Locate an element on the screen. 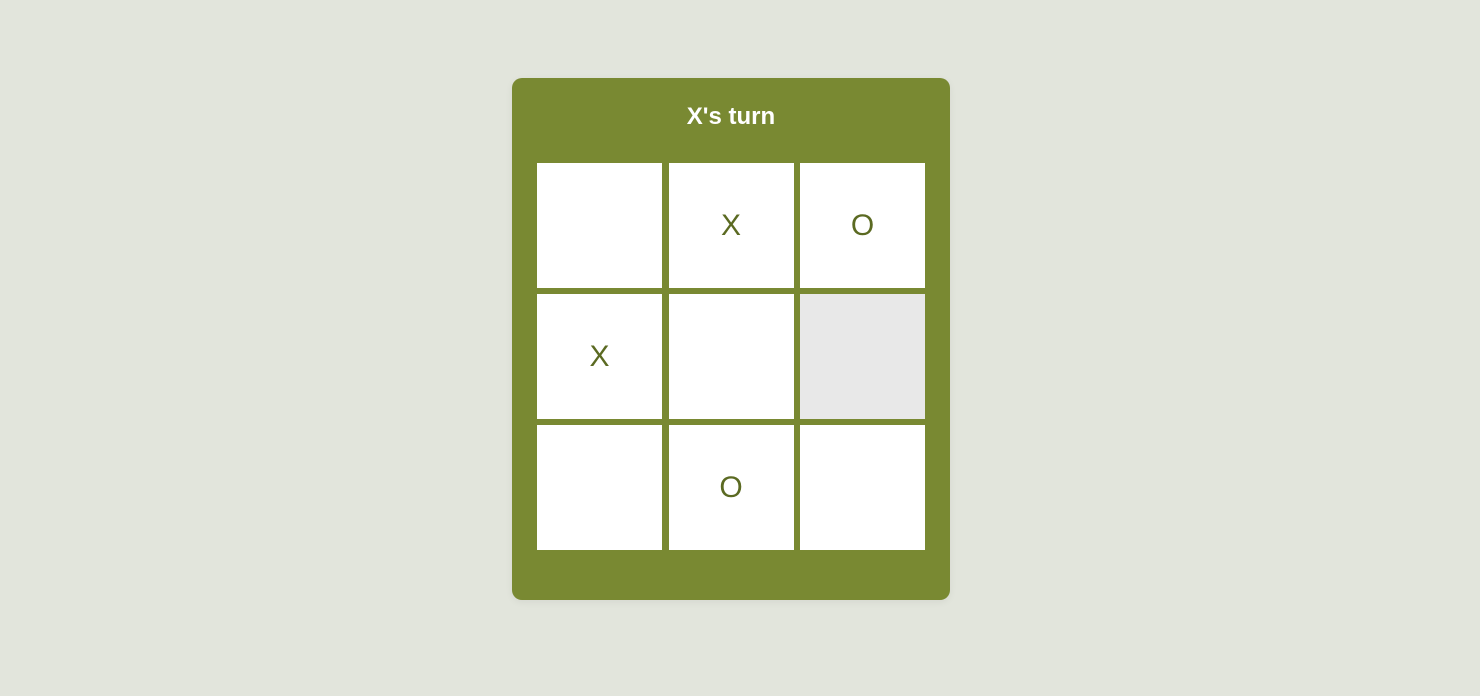 This screenshot has height=696, width=1480. turn-status: X's turn is located at coordinates (731, 116).